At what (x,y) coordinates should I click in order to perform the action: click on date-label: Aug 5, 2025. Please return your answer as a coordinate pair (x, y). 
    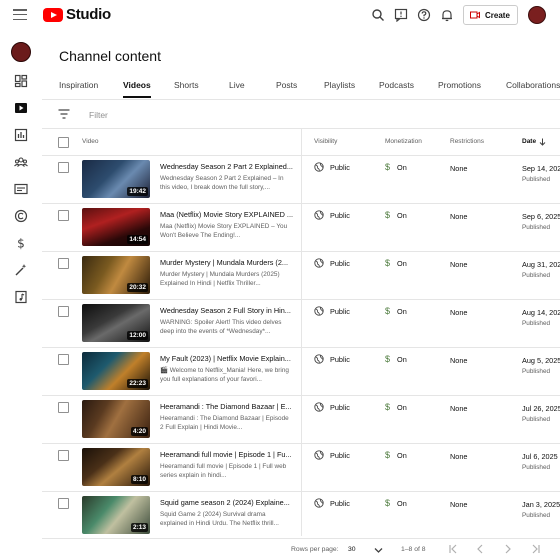
    Looking at the image, I should click on (541, 360).